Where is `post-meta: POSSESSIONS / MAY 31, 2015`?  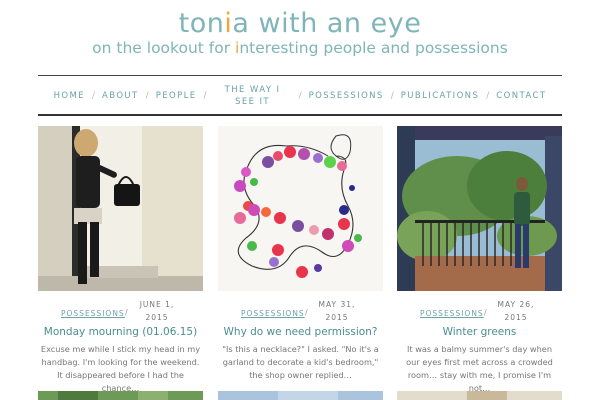 post-meta: POSSESSIONS / MAY 31, 2015 is located at coordinates (300, 310).